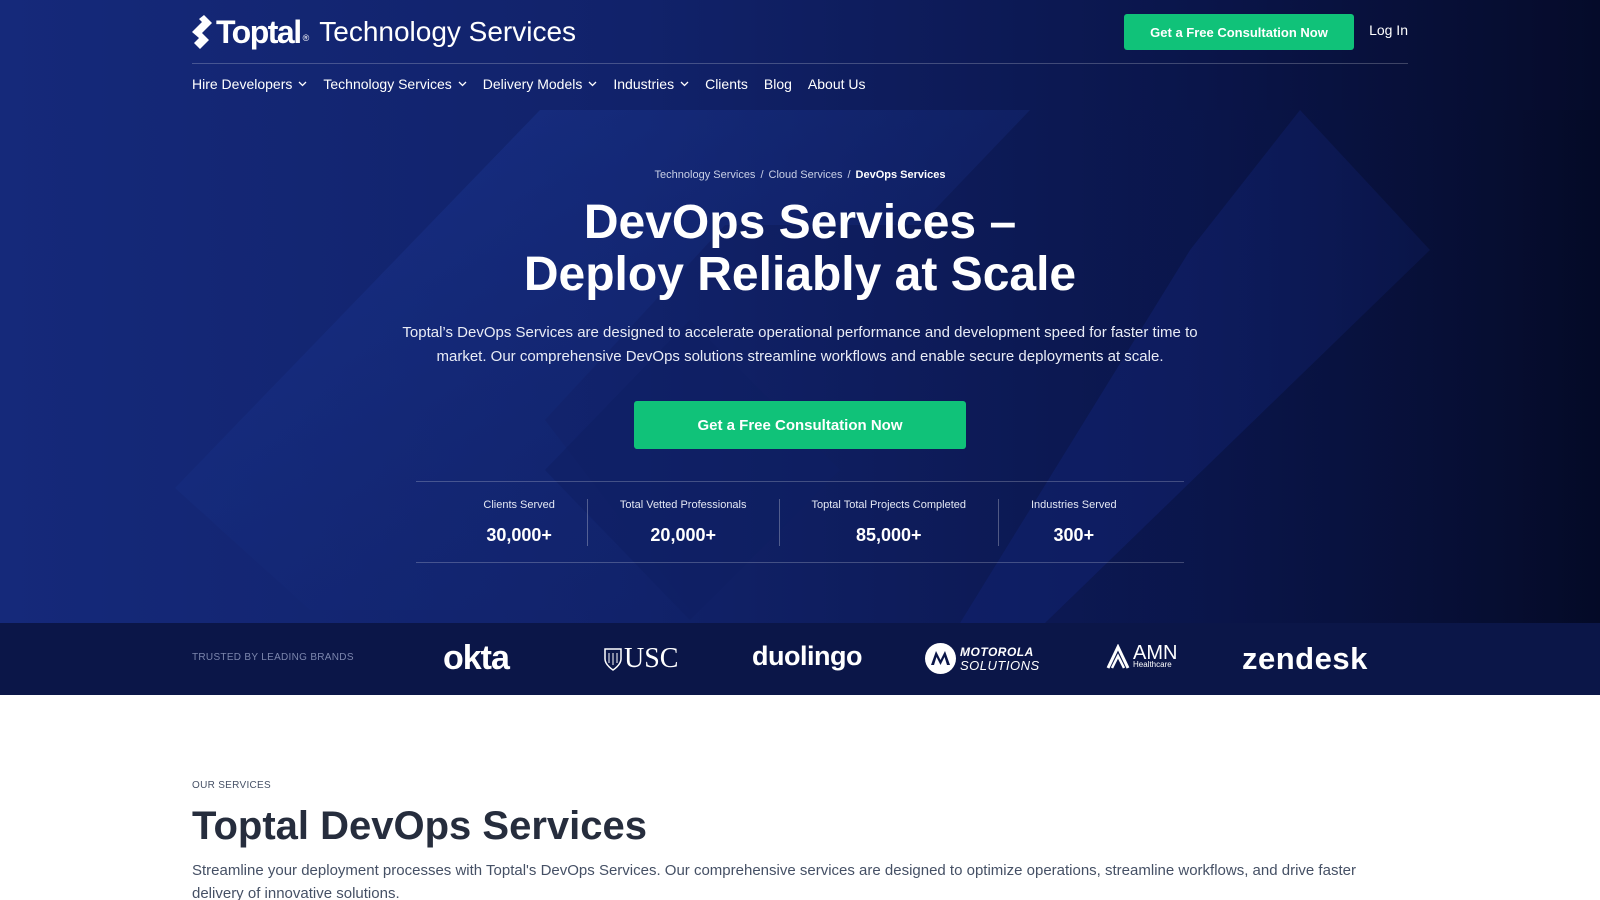 The width and height of the screenshot is (1600, 900). I want to click on title-line-1: DevOps Services –, so click(800, 222).